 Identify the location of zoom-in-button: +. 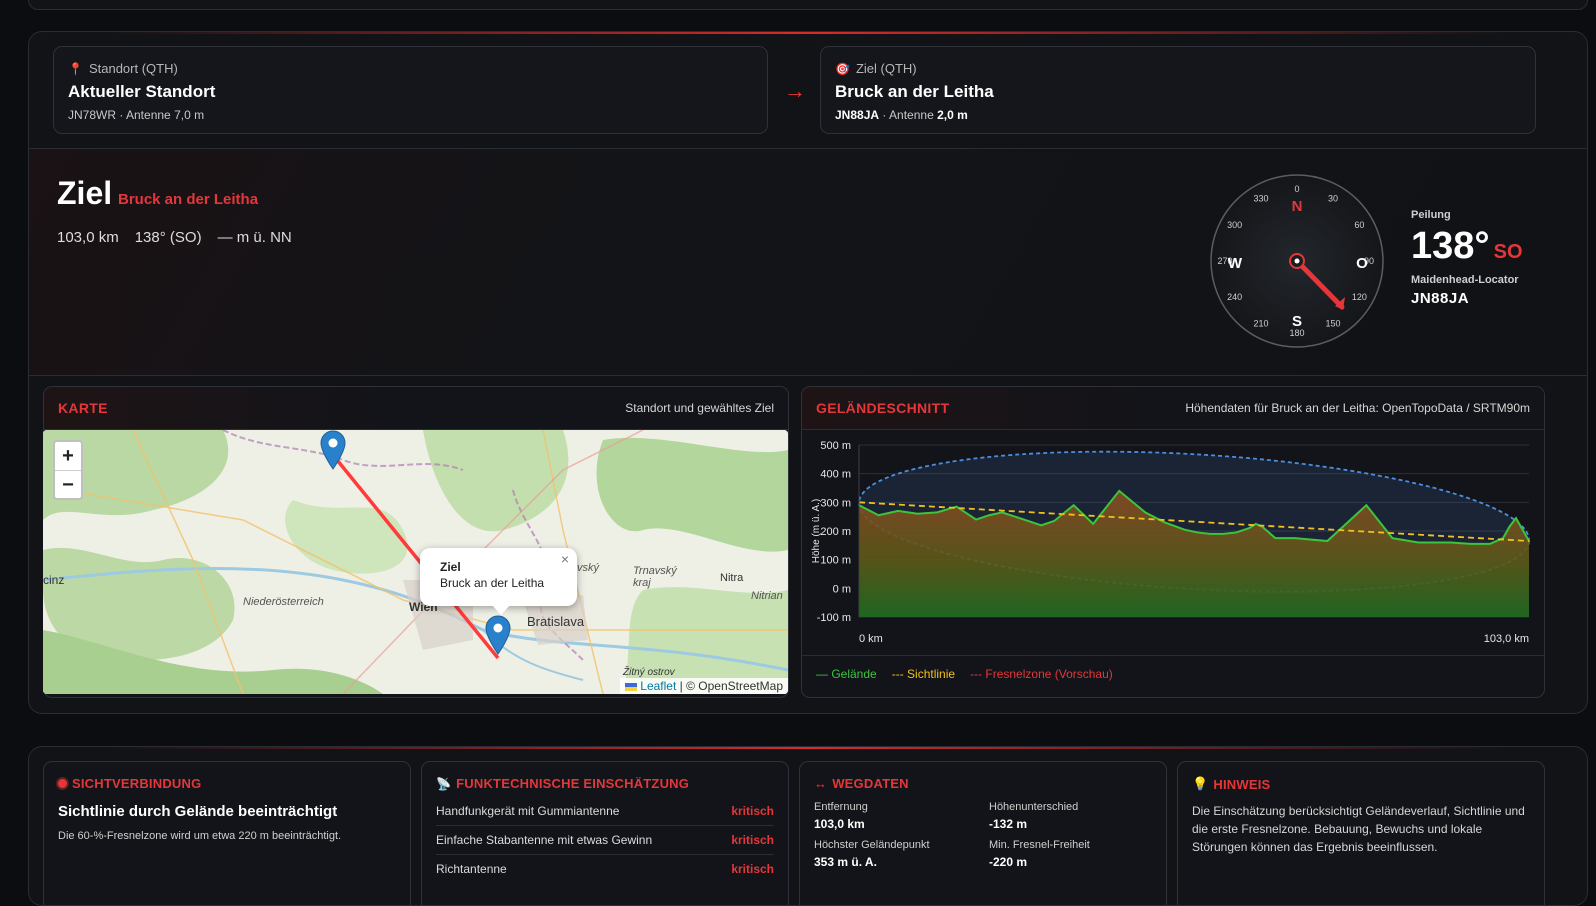
(68, 456).